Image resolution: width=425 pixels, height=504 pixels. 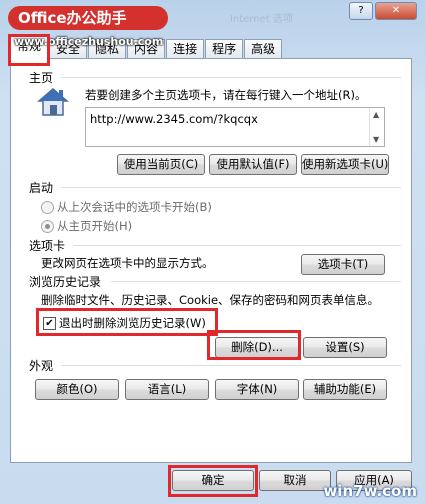 What do you see at coordinates (89, 41) in the screenshot?
I see `site-watermark: www.officezhushou.com` at bounding box center [89, 41].